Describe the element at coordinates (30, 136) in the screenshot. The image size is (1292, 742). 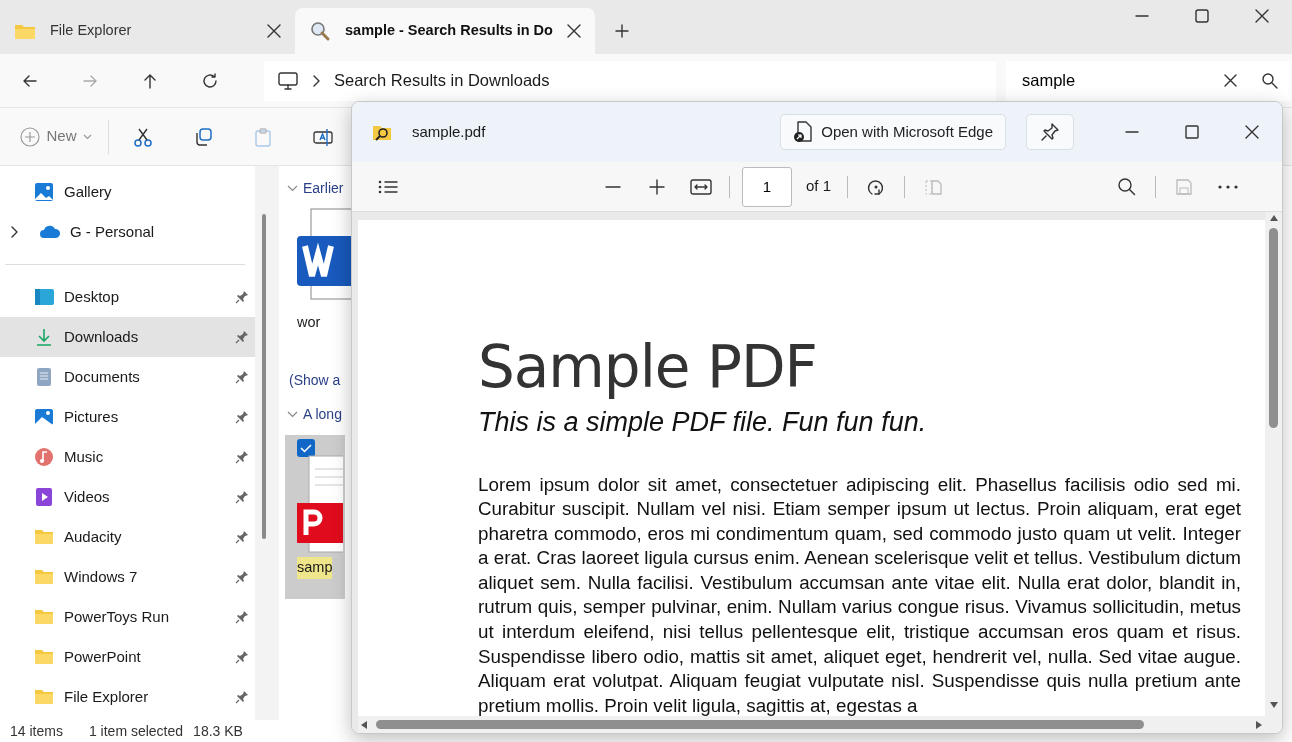
I see `plus-circle-icon` at that location.